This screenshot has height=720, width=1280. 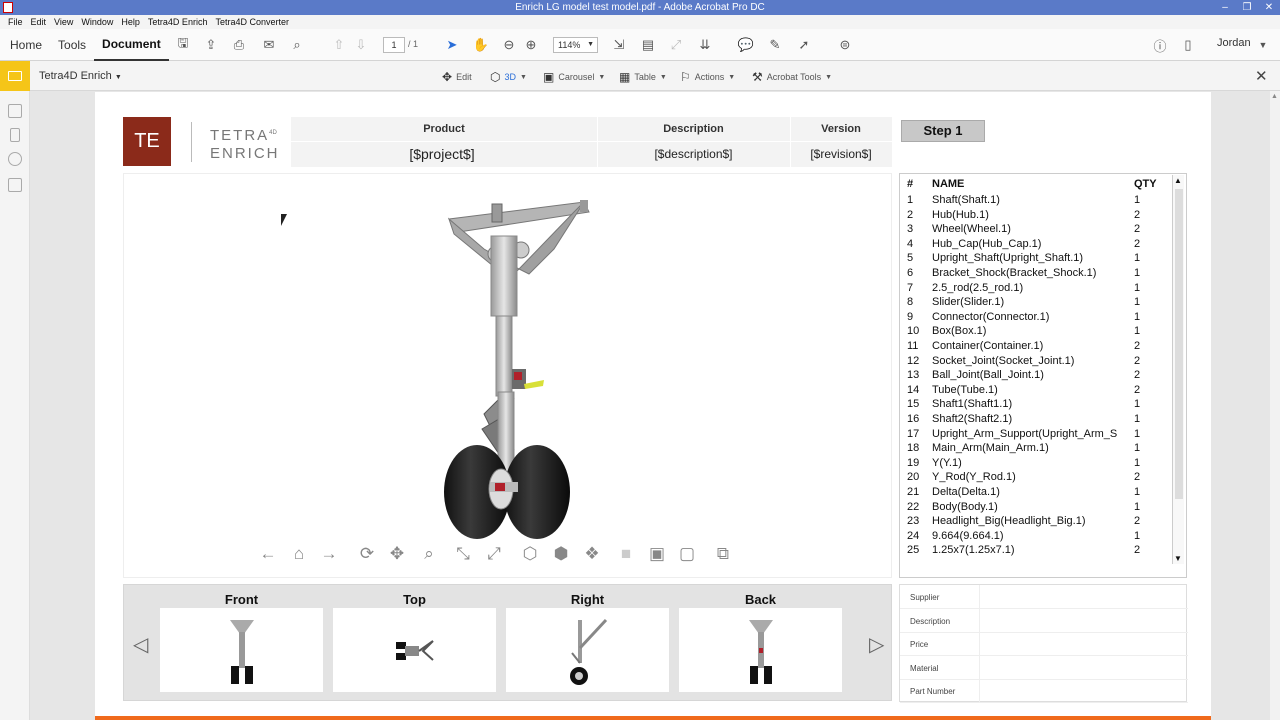 What do you see at coordinates (508, 77) in the screenshot?
I see `3d-tool: ⬡ 3D ▼` at bounding box center [508, 77].